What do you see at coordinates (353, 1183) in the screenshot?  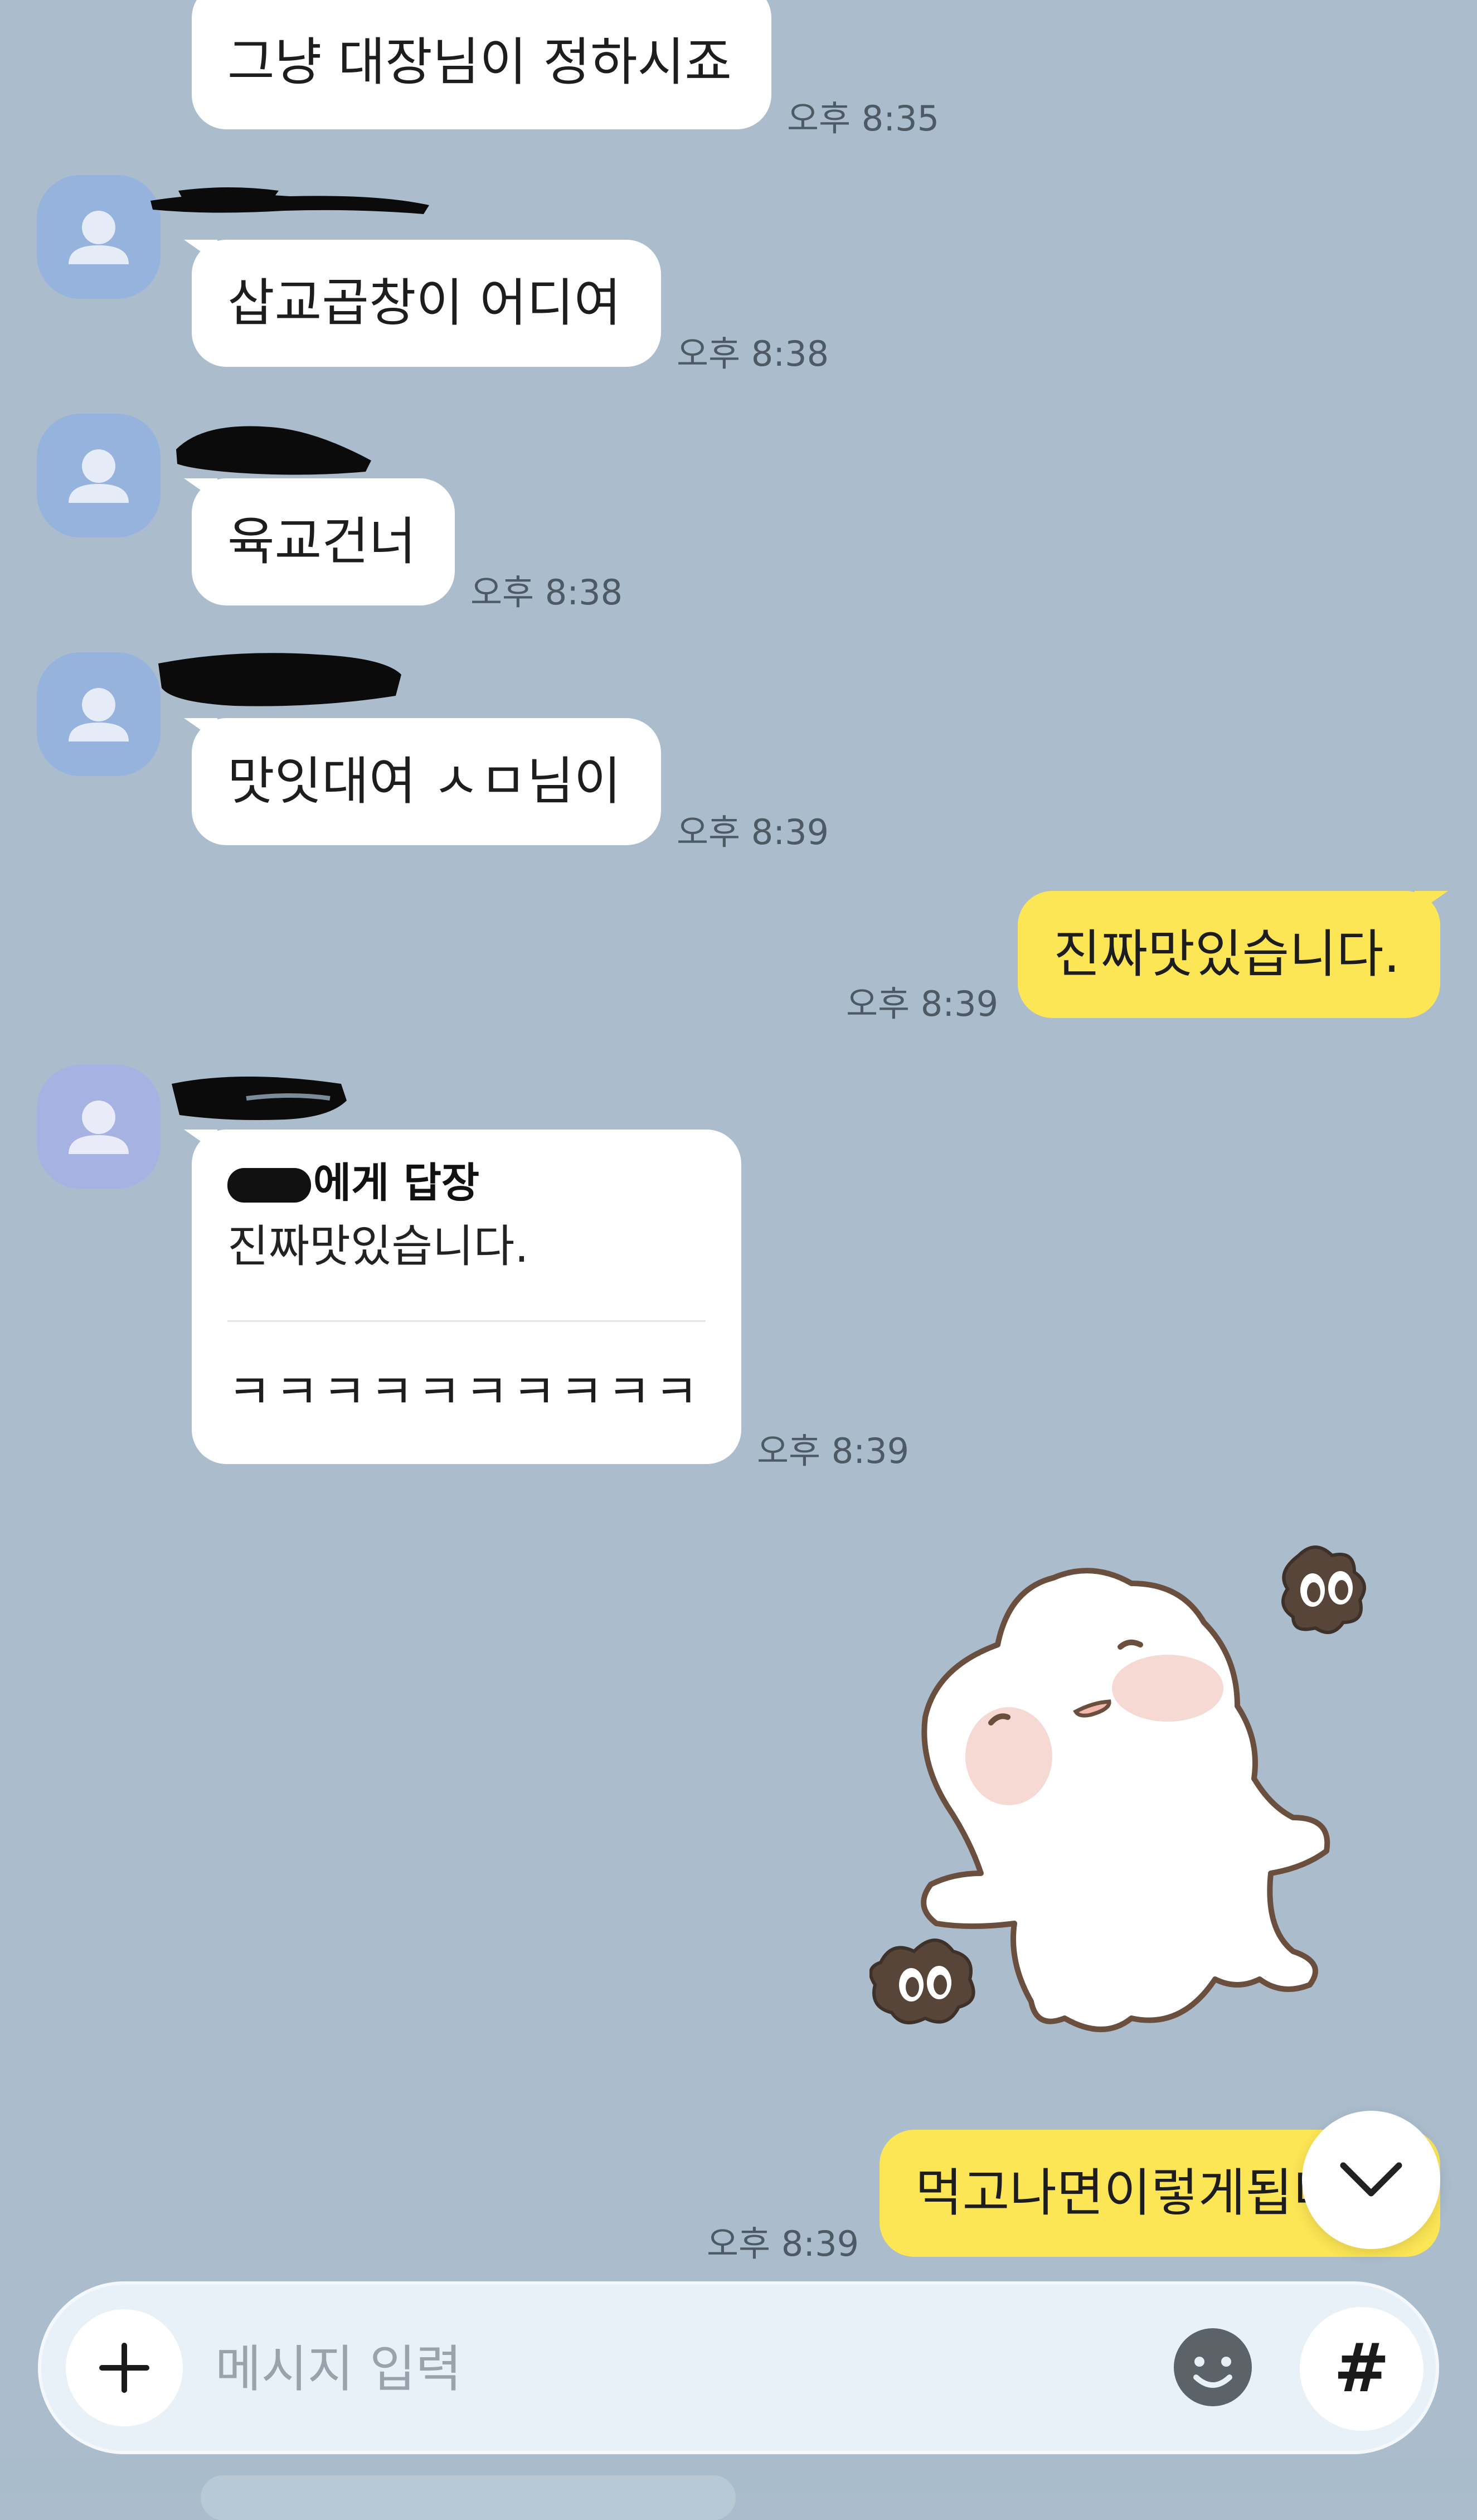 I see `reply-header: 에게 답장` at bounding box center [353, 1183].